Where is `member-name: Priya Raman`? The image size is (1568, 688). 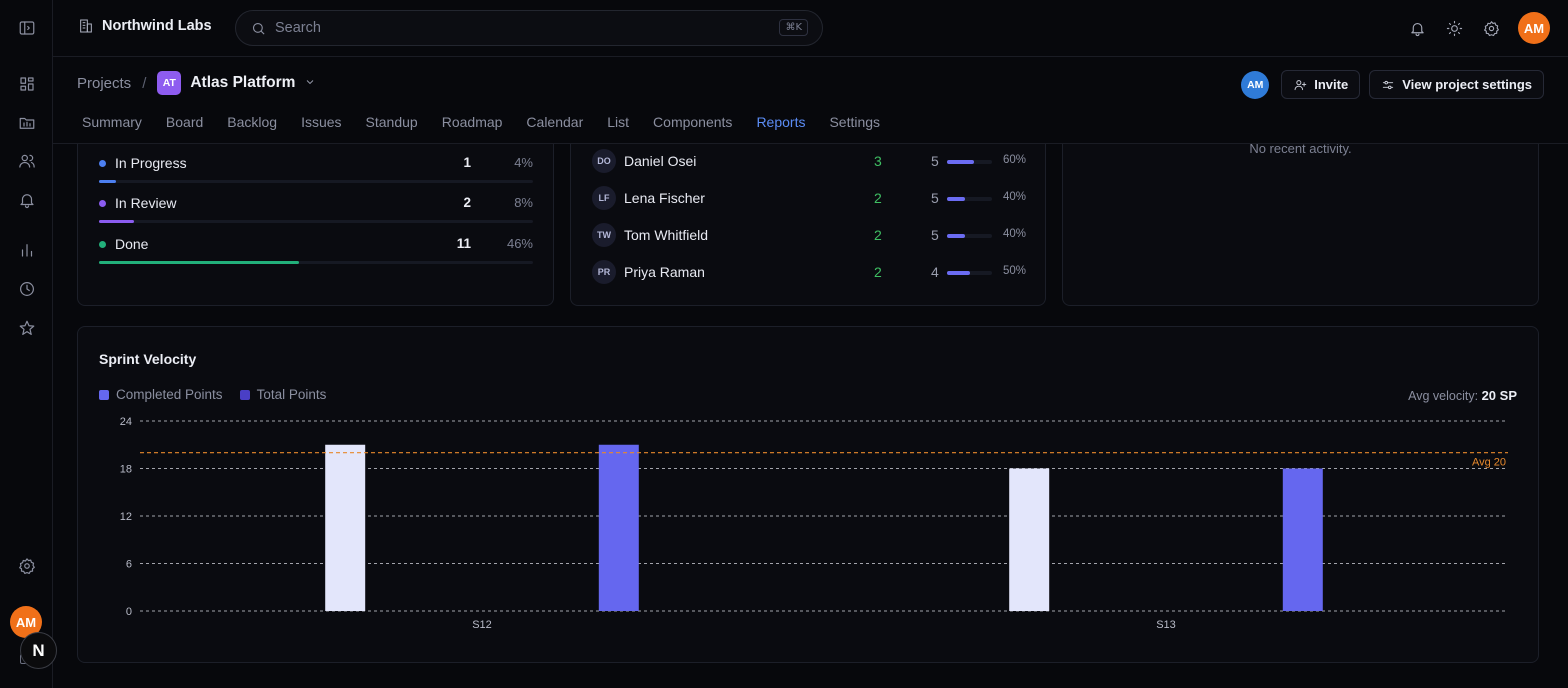 member-name: Priya Raman is located at coordinates (664, 272).